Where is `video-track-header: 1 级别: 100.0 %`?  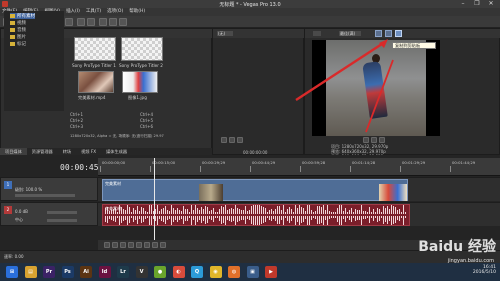
video-track-header: 1 级别: 100.0 % is located at coordinates (49, 189).